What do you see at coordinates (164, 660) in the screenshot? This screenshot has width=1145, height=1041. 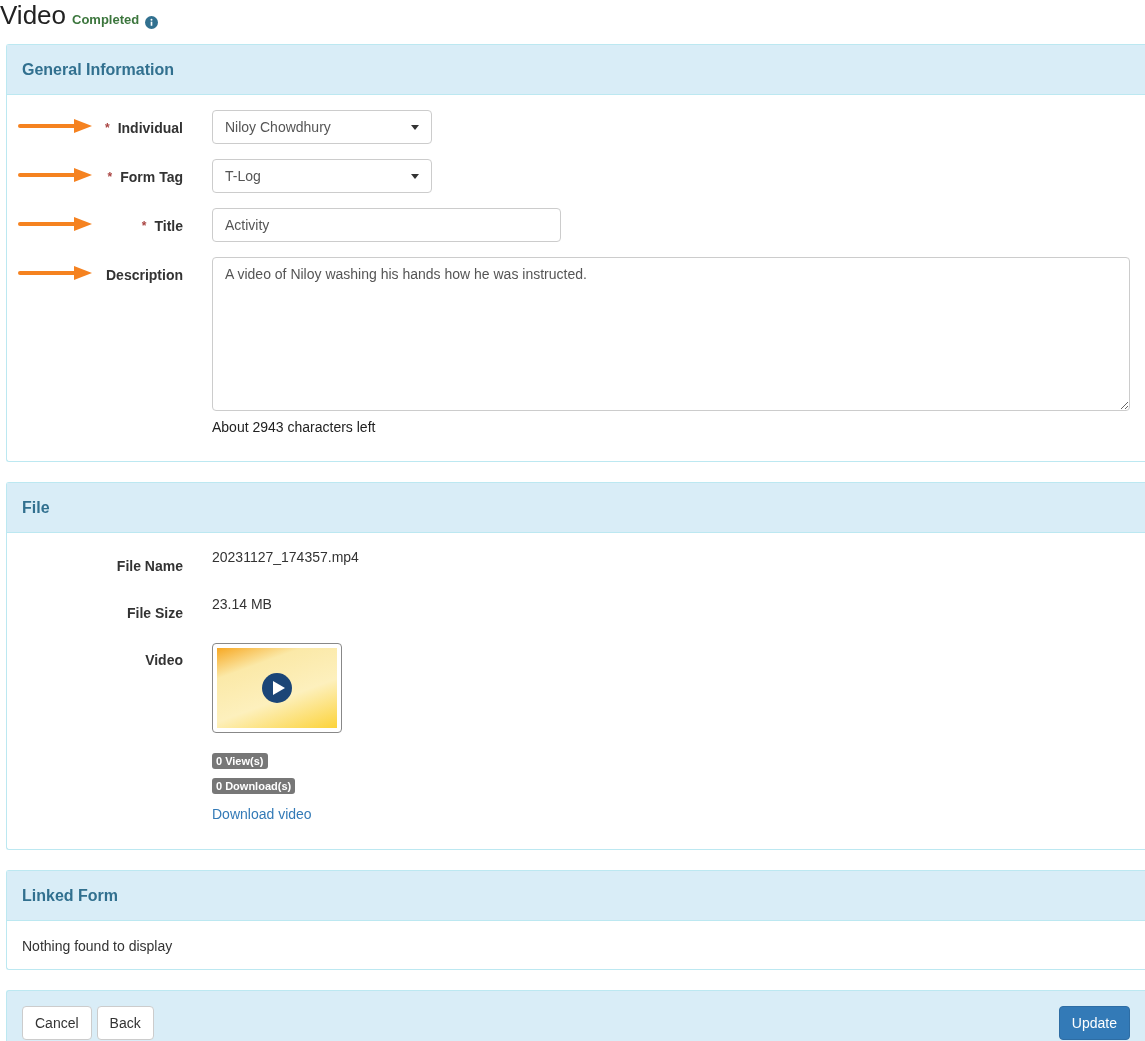 I see `field-label: Video` at bounding box center [164, 660].